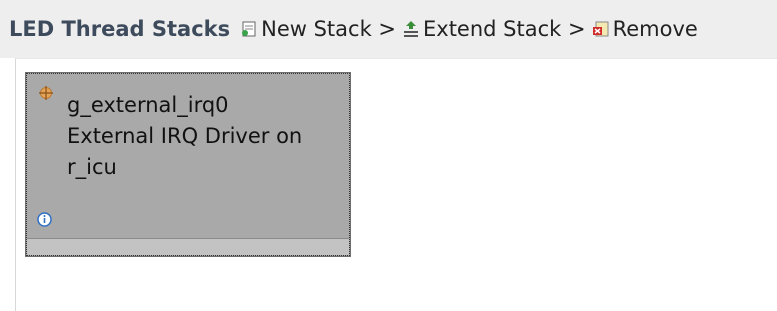 Image resolution: width=777 pixels, height=311 pixels. I want to click on info-icon, so click(44, 219).